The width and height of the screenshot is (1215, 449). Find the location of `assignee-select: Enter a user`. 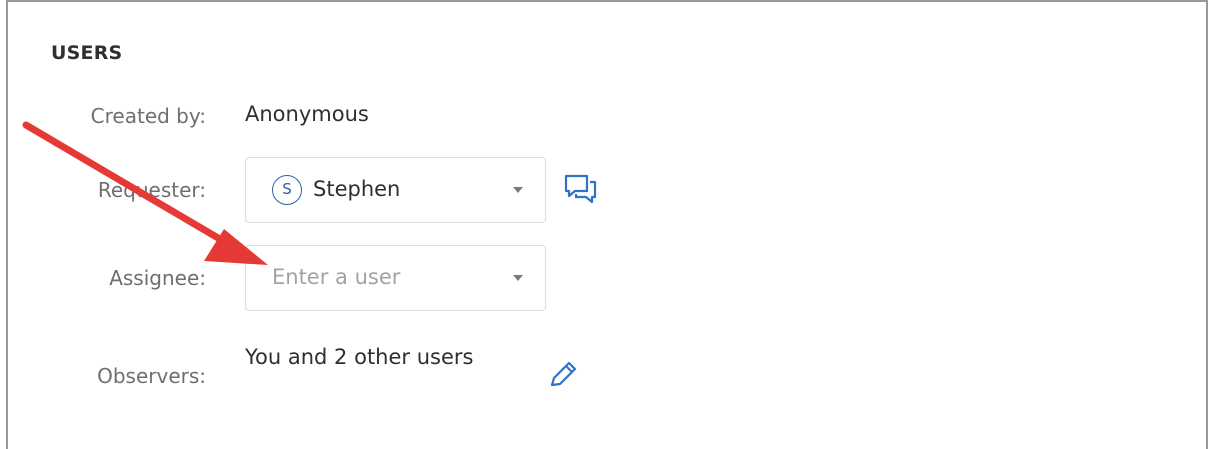

assignee-select: Enter a user is located at coordinates (395, 278).